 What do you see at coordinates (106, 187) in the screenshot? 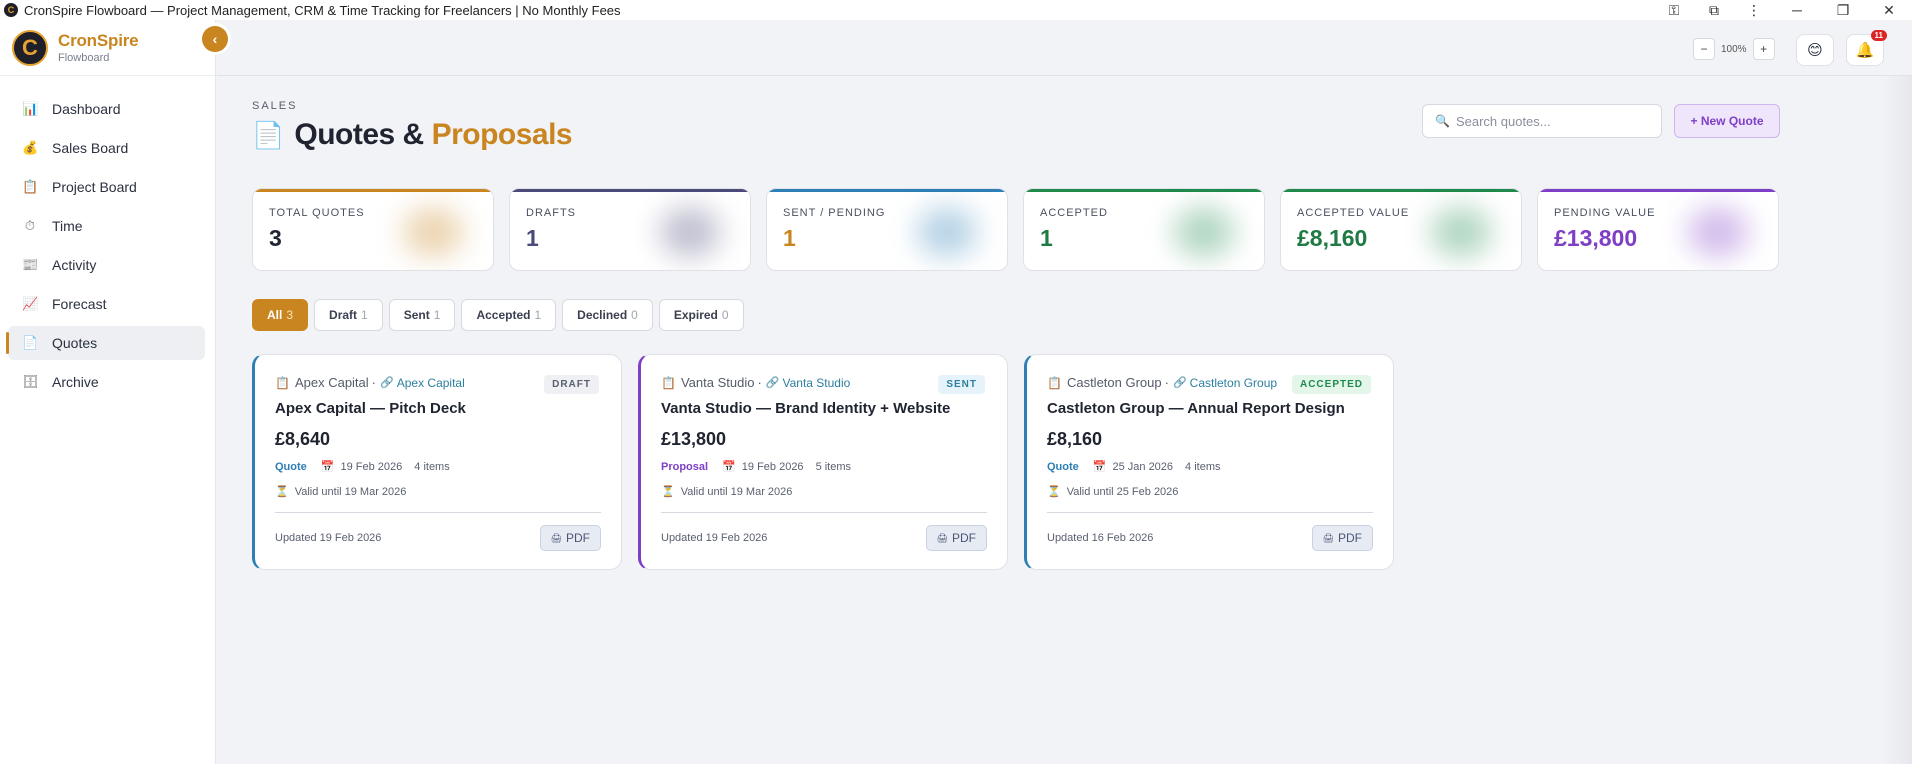
I see `sidebar-item-project-board: 📋 Project Board` at bounding box center [106, 187].